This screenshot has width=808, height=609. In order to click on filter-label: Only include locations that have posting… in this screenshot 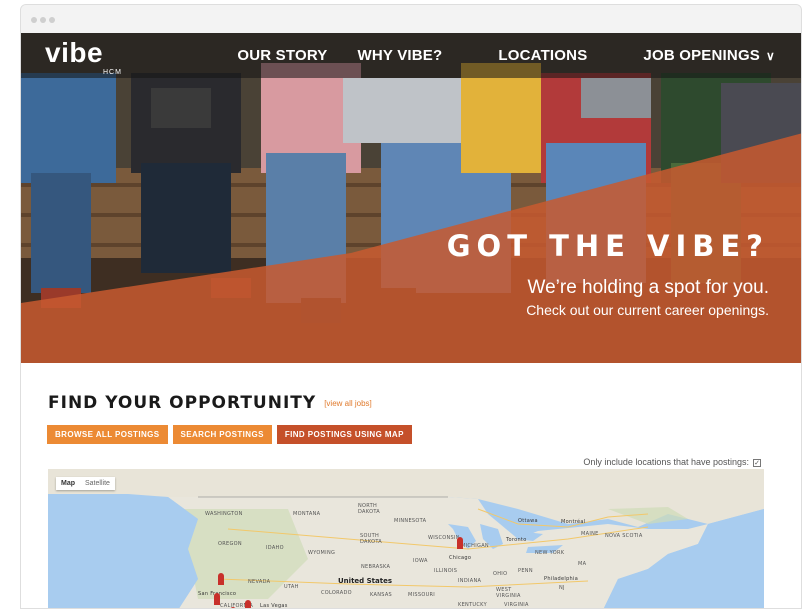, I will do `click(666, 462)`.